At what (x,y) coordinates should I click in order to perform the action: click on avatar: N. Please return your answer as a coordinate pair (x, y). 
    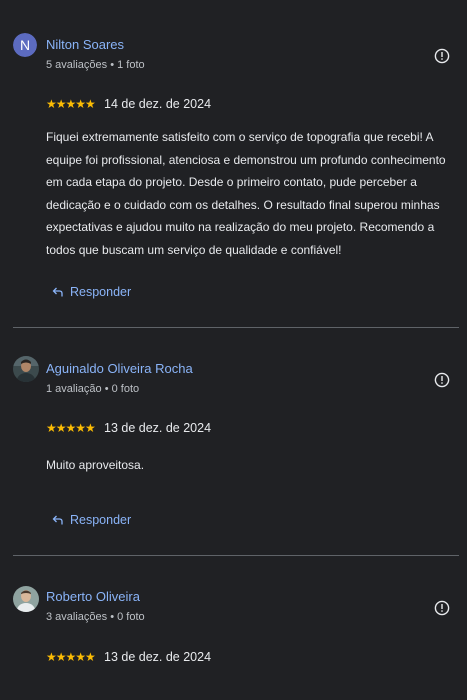
    Looking at the image, I should click on (25, 45).